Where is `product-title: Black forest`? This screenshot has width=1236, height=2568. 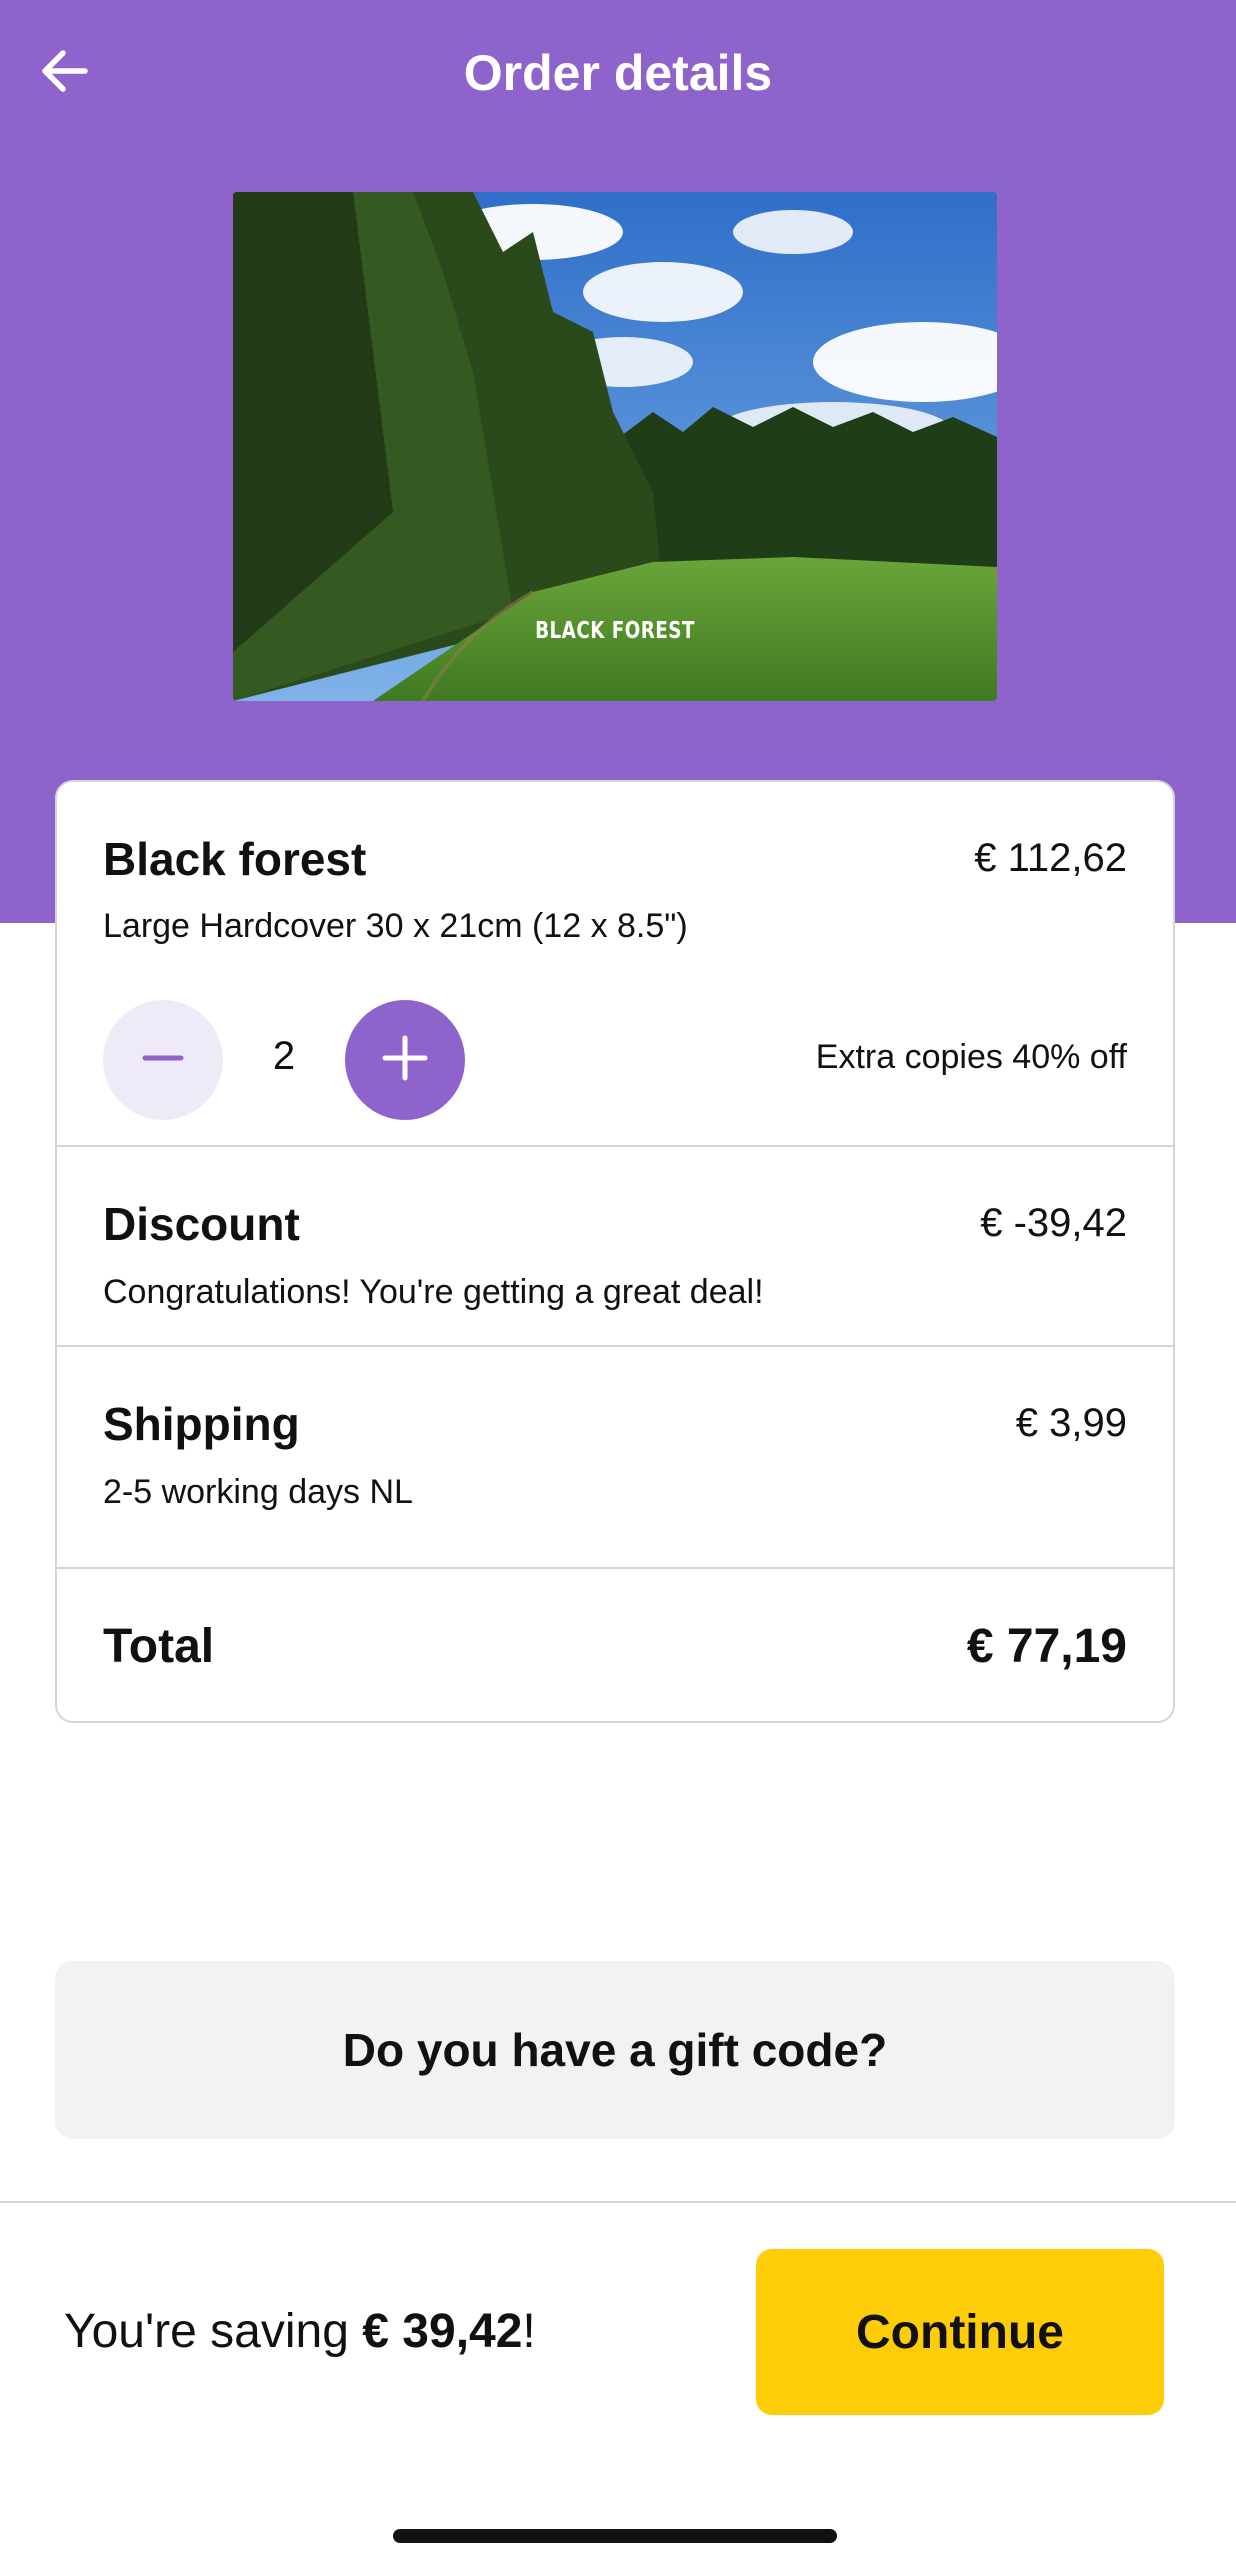
product-title: Black forest is located at coordinates (235, 859).